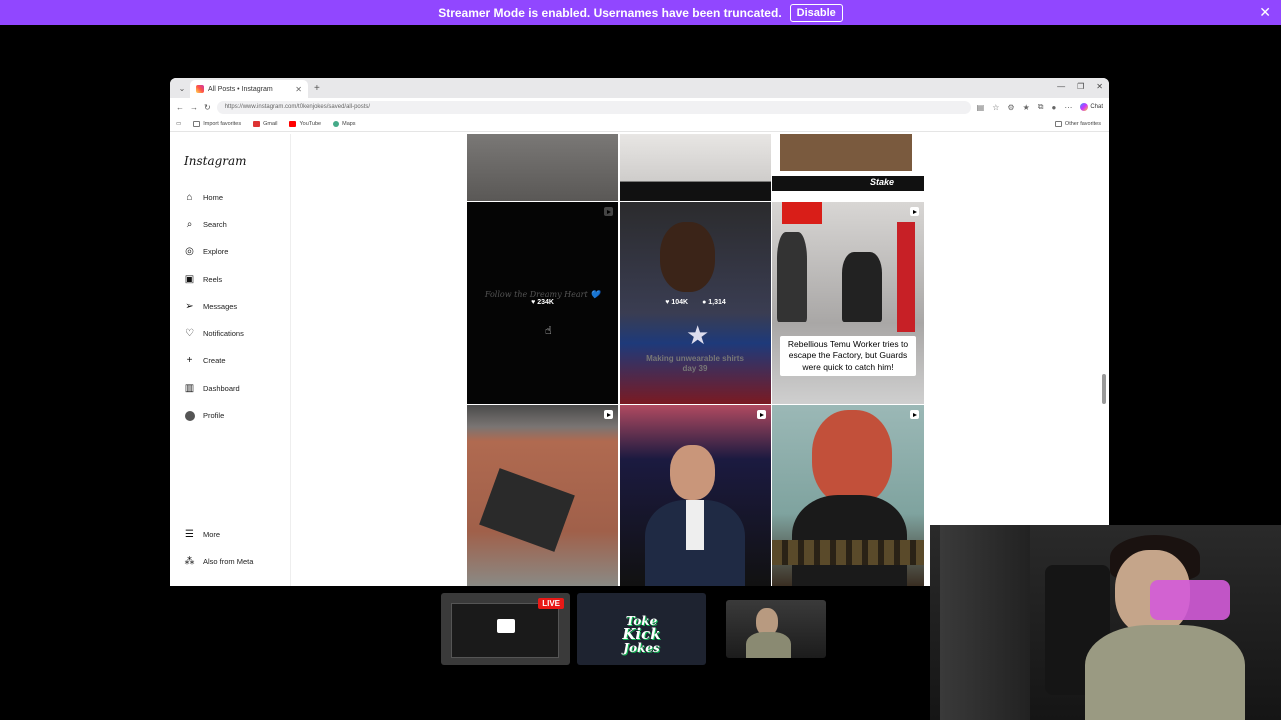 The width and height of the screenshot is (1281, 720). I want to click on toolbar-icons: ▤ ☆ ⚙ ★ ⧉ ● ⋯ Chat, so click(1040, 107).